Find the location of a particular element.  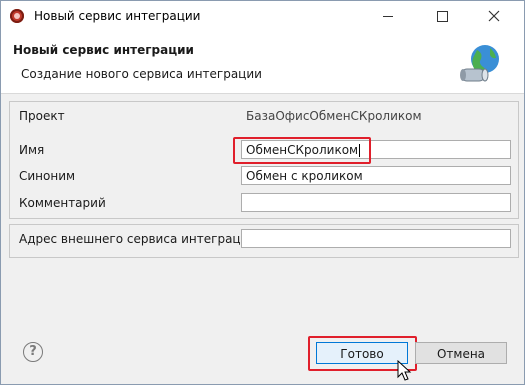

close-button is located at coordinates (494, 16).